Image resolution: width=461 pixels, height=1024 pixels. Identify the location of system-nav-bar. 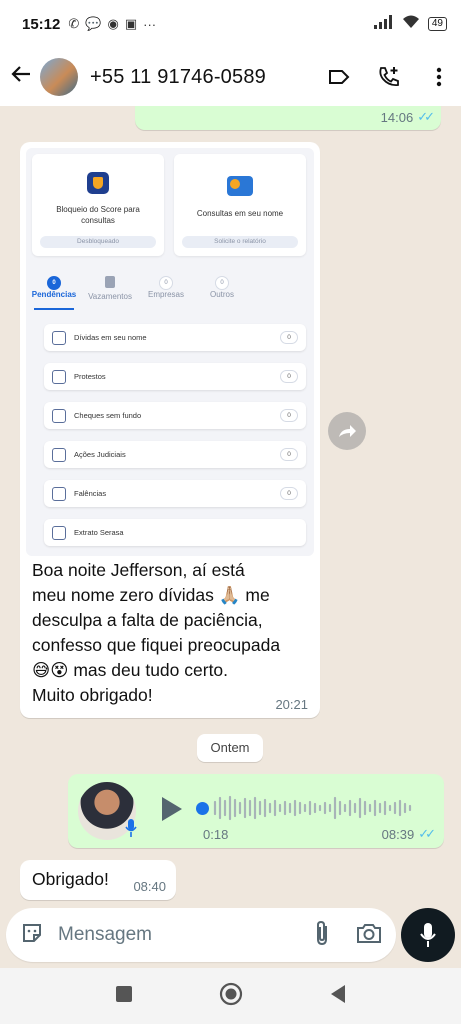
(230, 996).